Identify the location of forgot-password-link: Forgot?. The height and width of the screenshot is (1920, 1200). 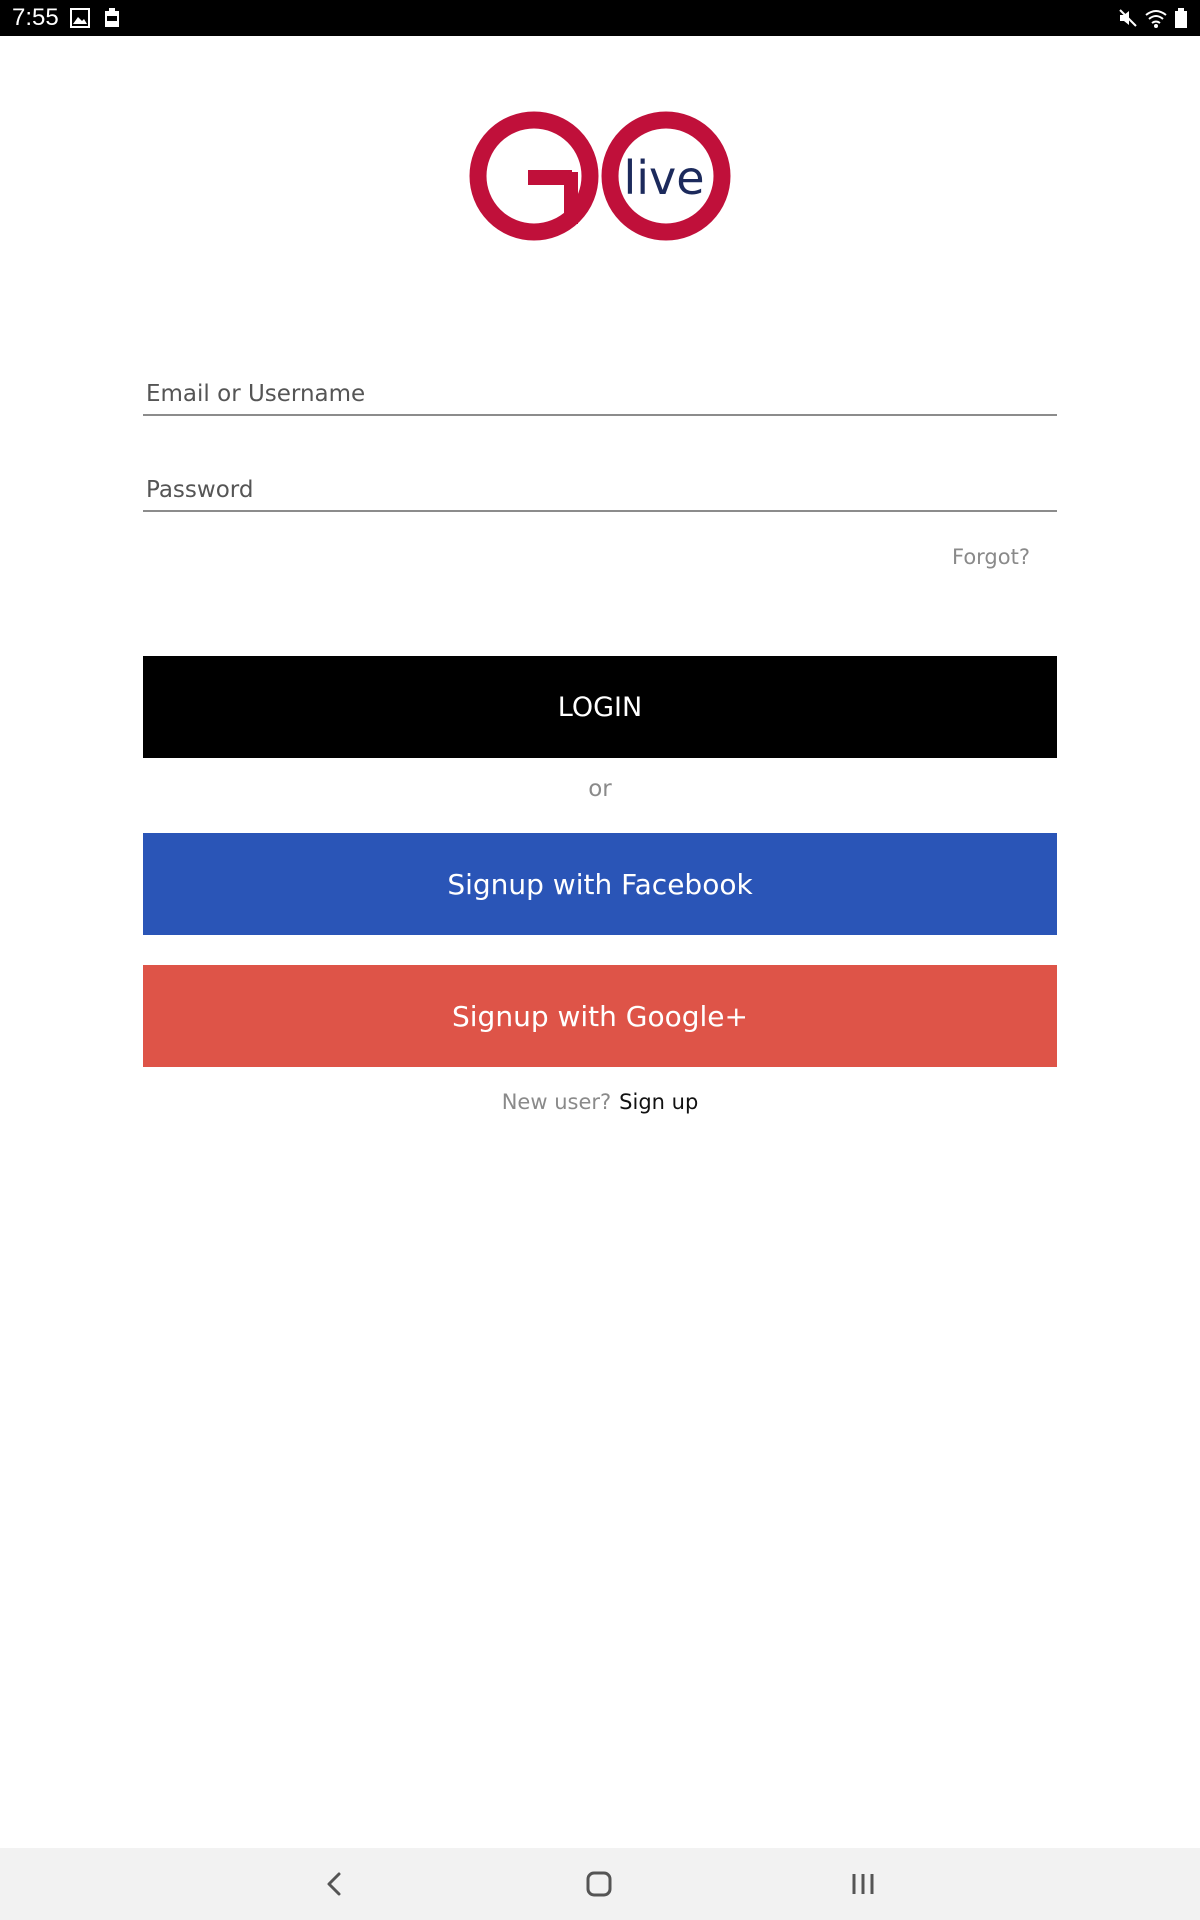
(980, 557).